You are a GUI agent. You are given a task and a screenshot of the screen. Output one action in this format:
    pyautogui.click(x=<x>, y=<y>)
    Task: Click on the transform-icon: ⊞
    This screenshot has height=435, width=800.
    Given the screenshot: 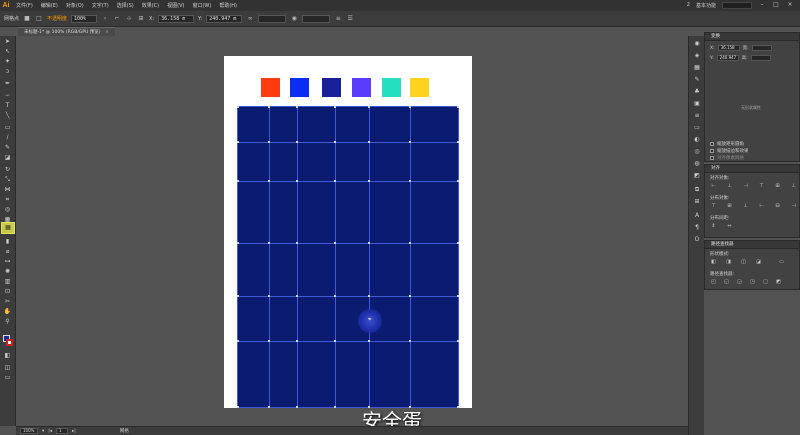 What is the action you would take?
    pyautogui.click(x=141, y=19)
    